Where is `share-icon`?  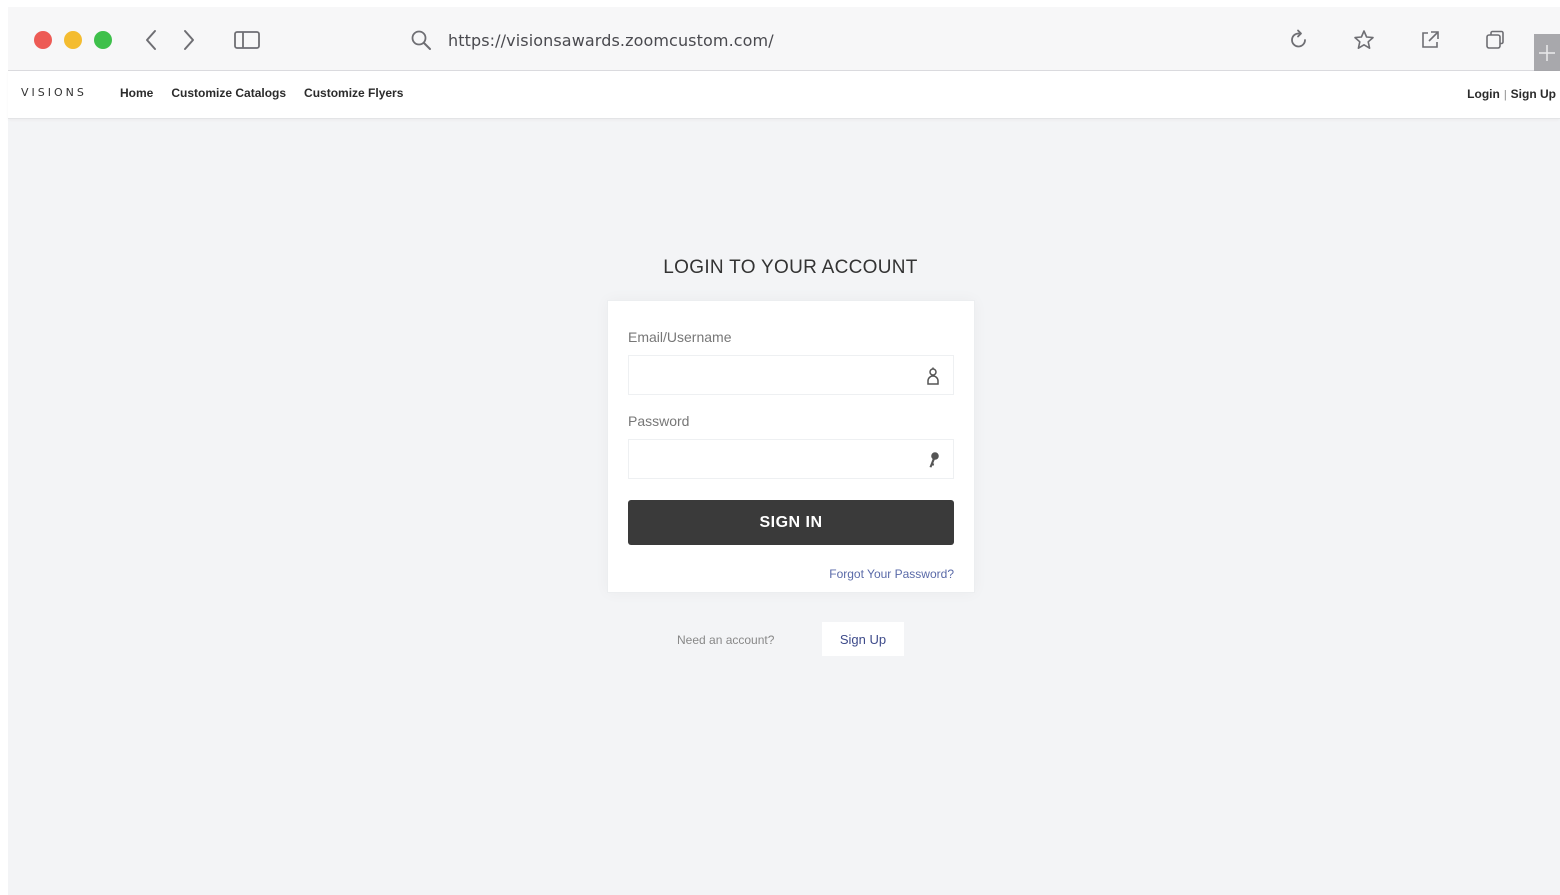 share-icon is located at coordinates (1430, 40).